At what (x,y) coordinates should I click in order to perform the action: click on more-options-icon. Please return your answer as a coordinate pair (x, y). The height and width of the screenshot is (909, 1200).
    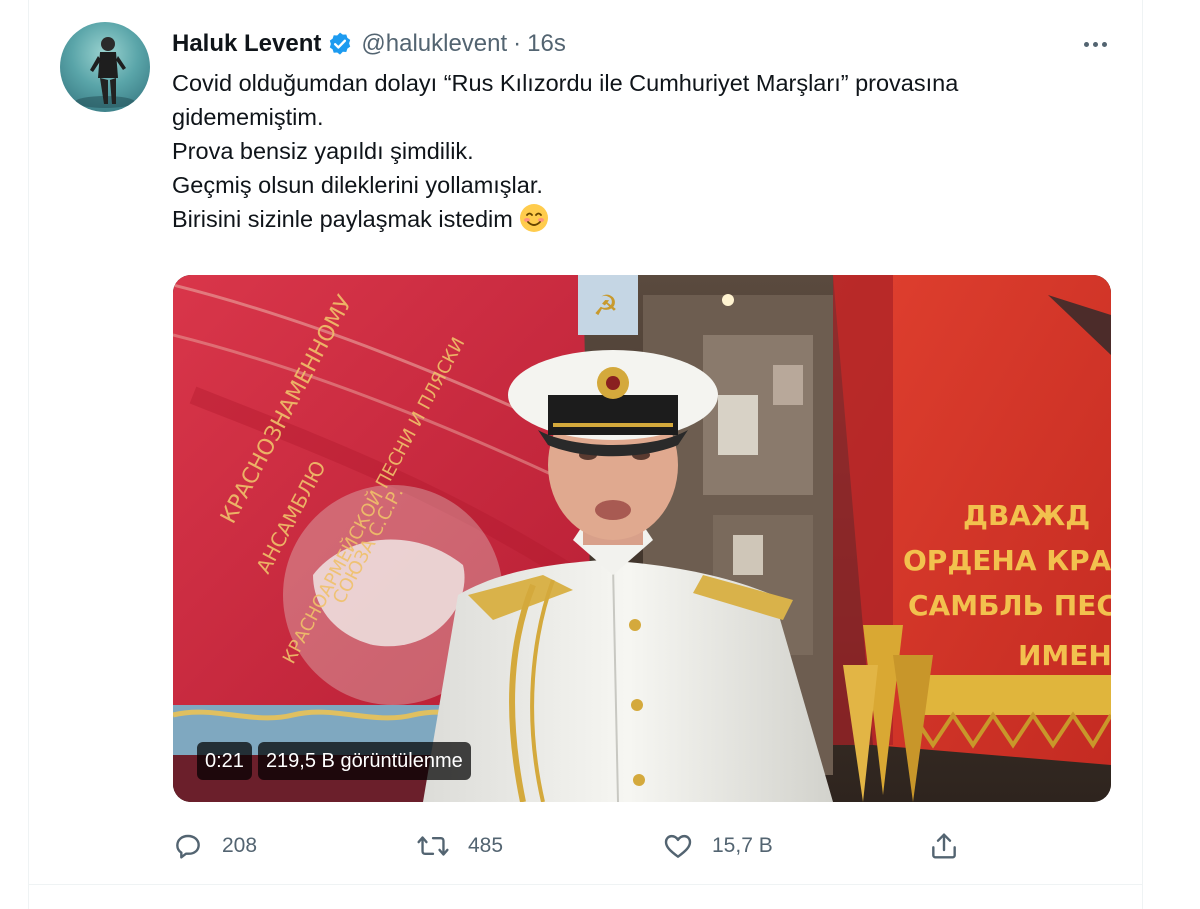
    Looking at the image, I should click on (1095, 44).